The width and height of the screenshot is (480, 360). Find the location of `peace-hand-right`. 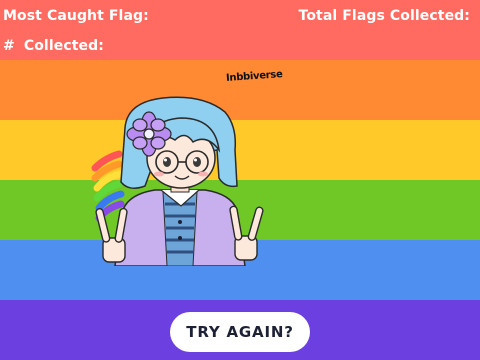

peace-hand-right is located at coordinates (246, 233).